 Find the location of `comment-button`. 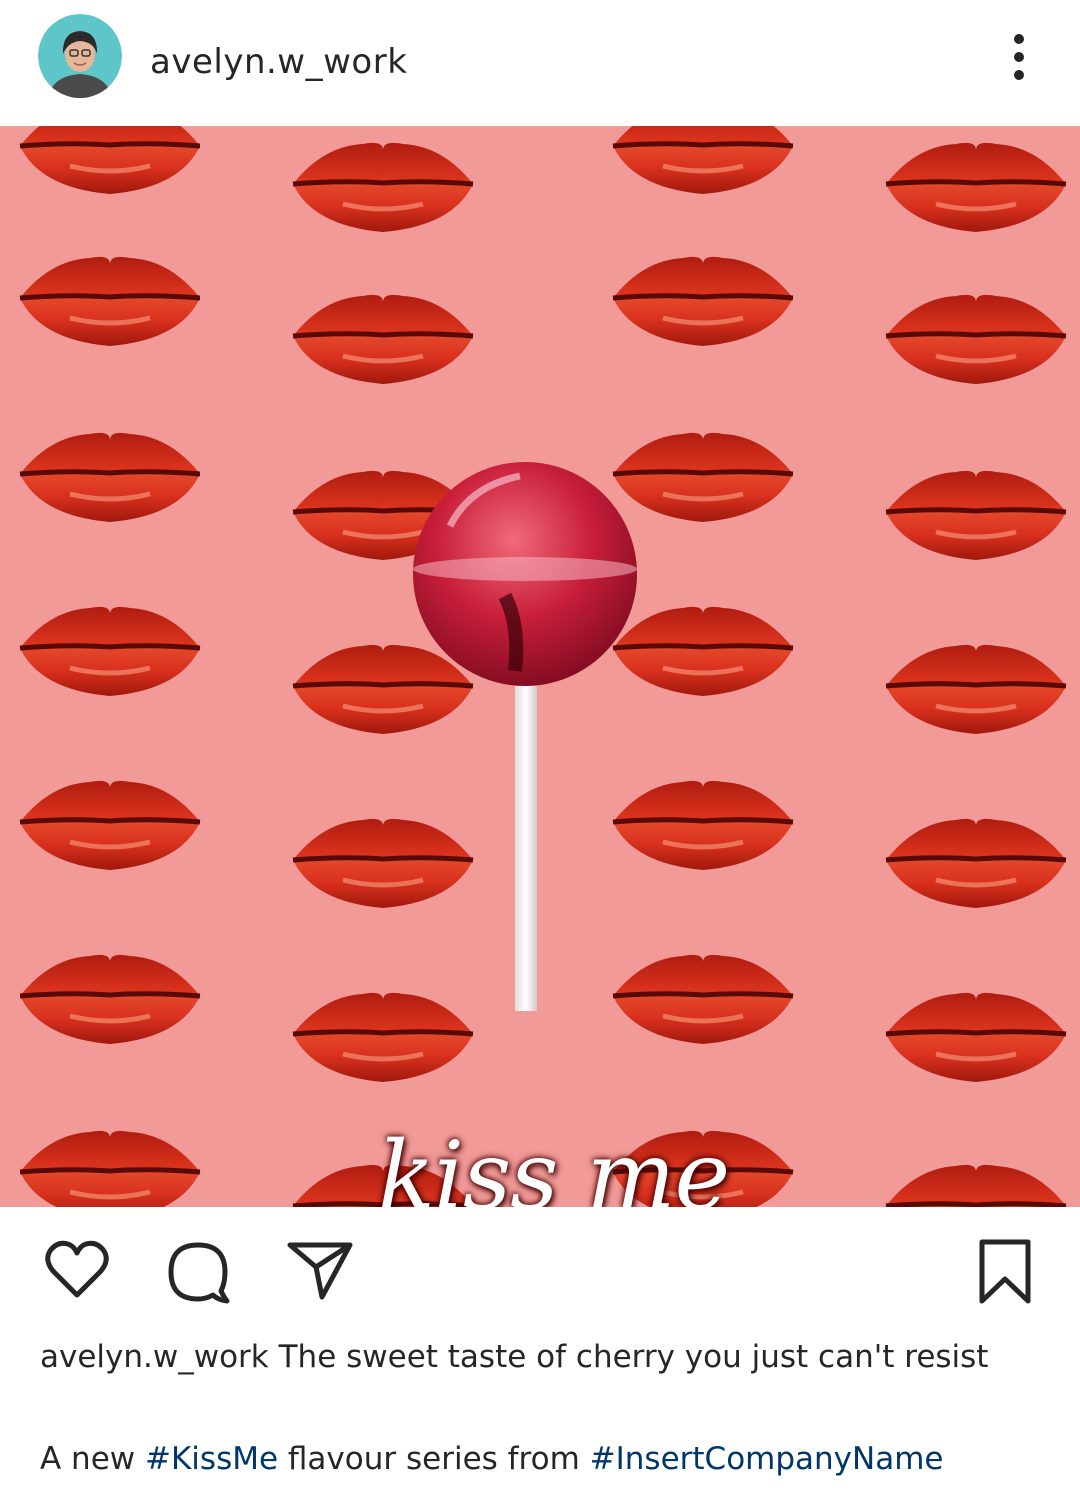

comment-button is located at coordinates (198, 1272).